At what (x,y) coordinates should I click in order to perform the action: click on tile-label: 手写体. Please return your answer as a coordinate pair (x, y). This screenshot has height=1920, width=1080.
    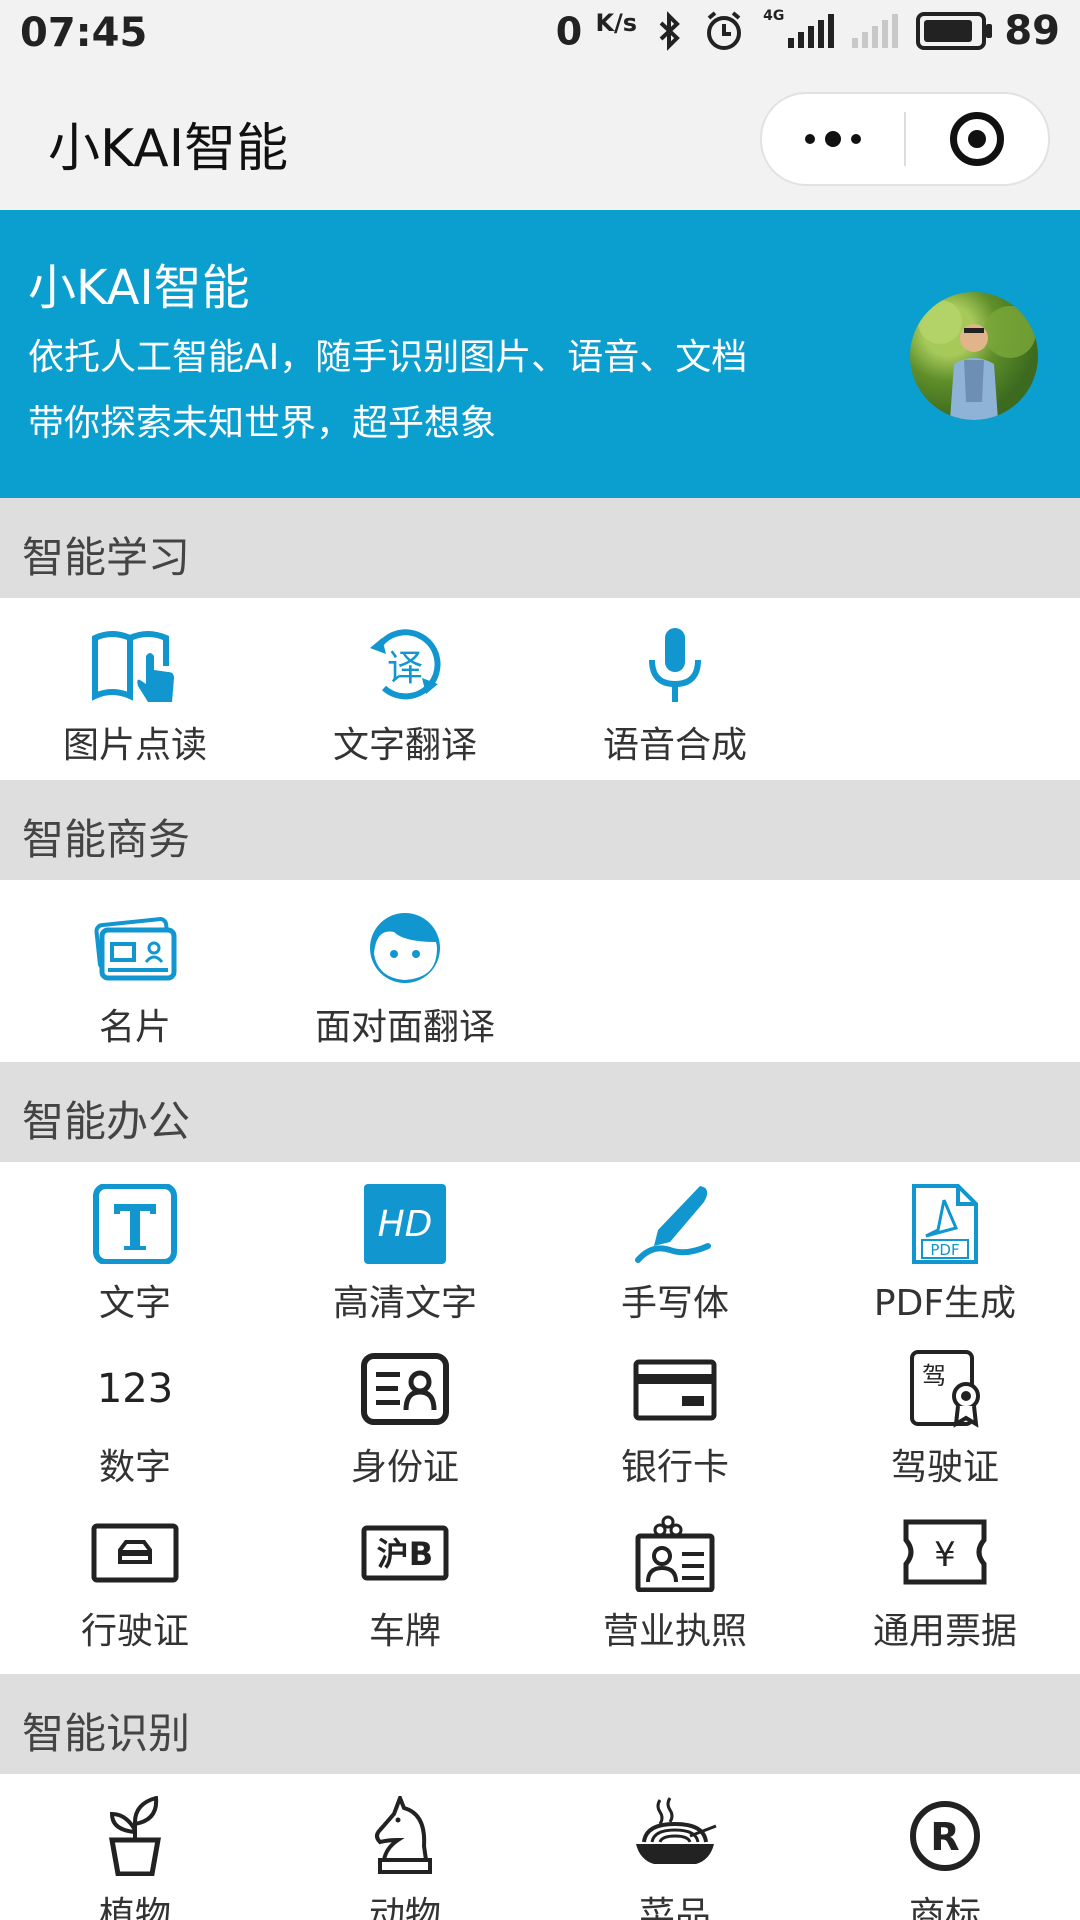
    Looking at the image, I should click on (674, 1303).